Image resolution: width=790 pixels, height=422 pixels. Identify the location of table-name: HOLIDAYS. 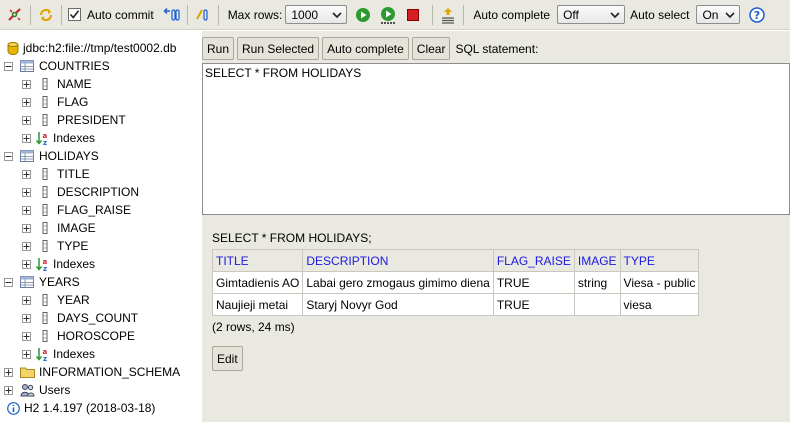
(69, 156).